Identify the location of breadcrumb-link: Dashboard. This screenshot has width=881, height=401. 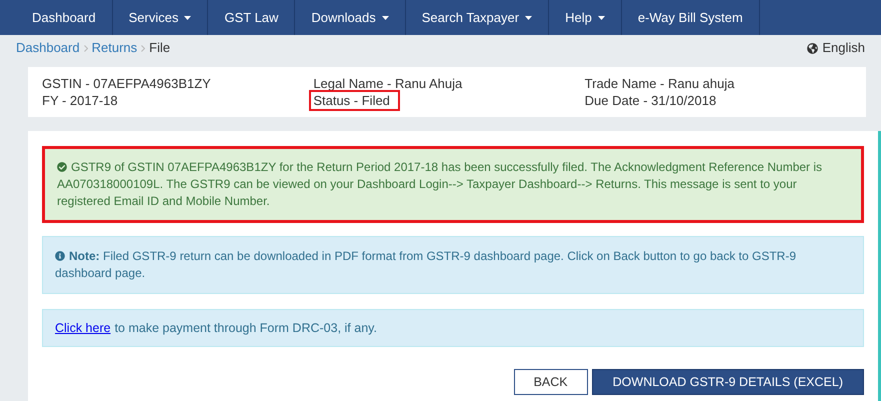
(48, 48).